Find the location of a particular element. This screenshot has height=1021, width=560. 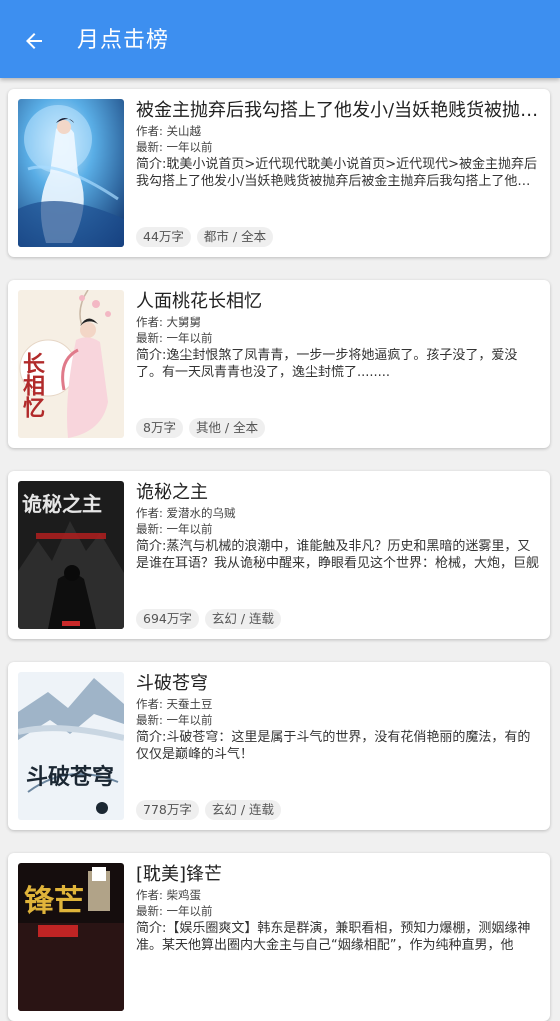

book-cover: 锋芒 is located at coordinates (71, 937).